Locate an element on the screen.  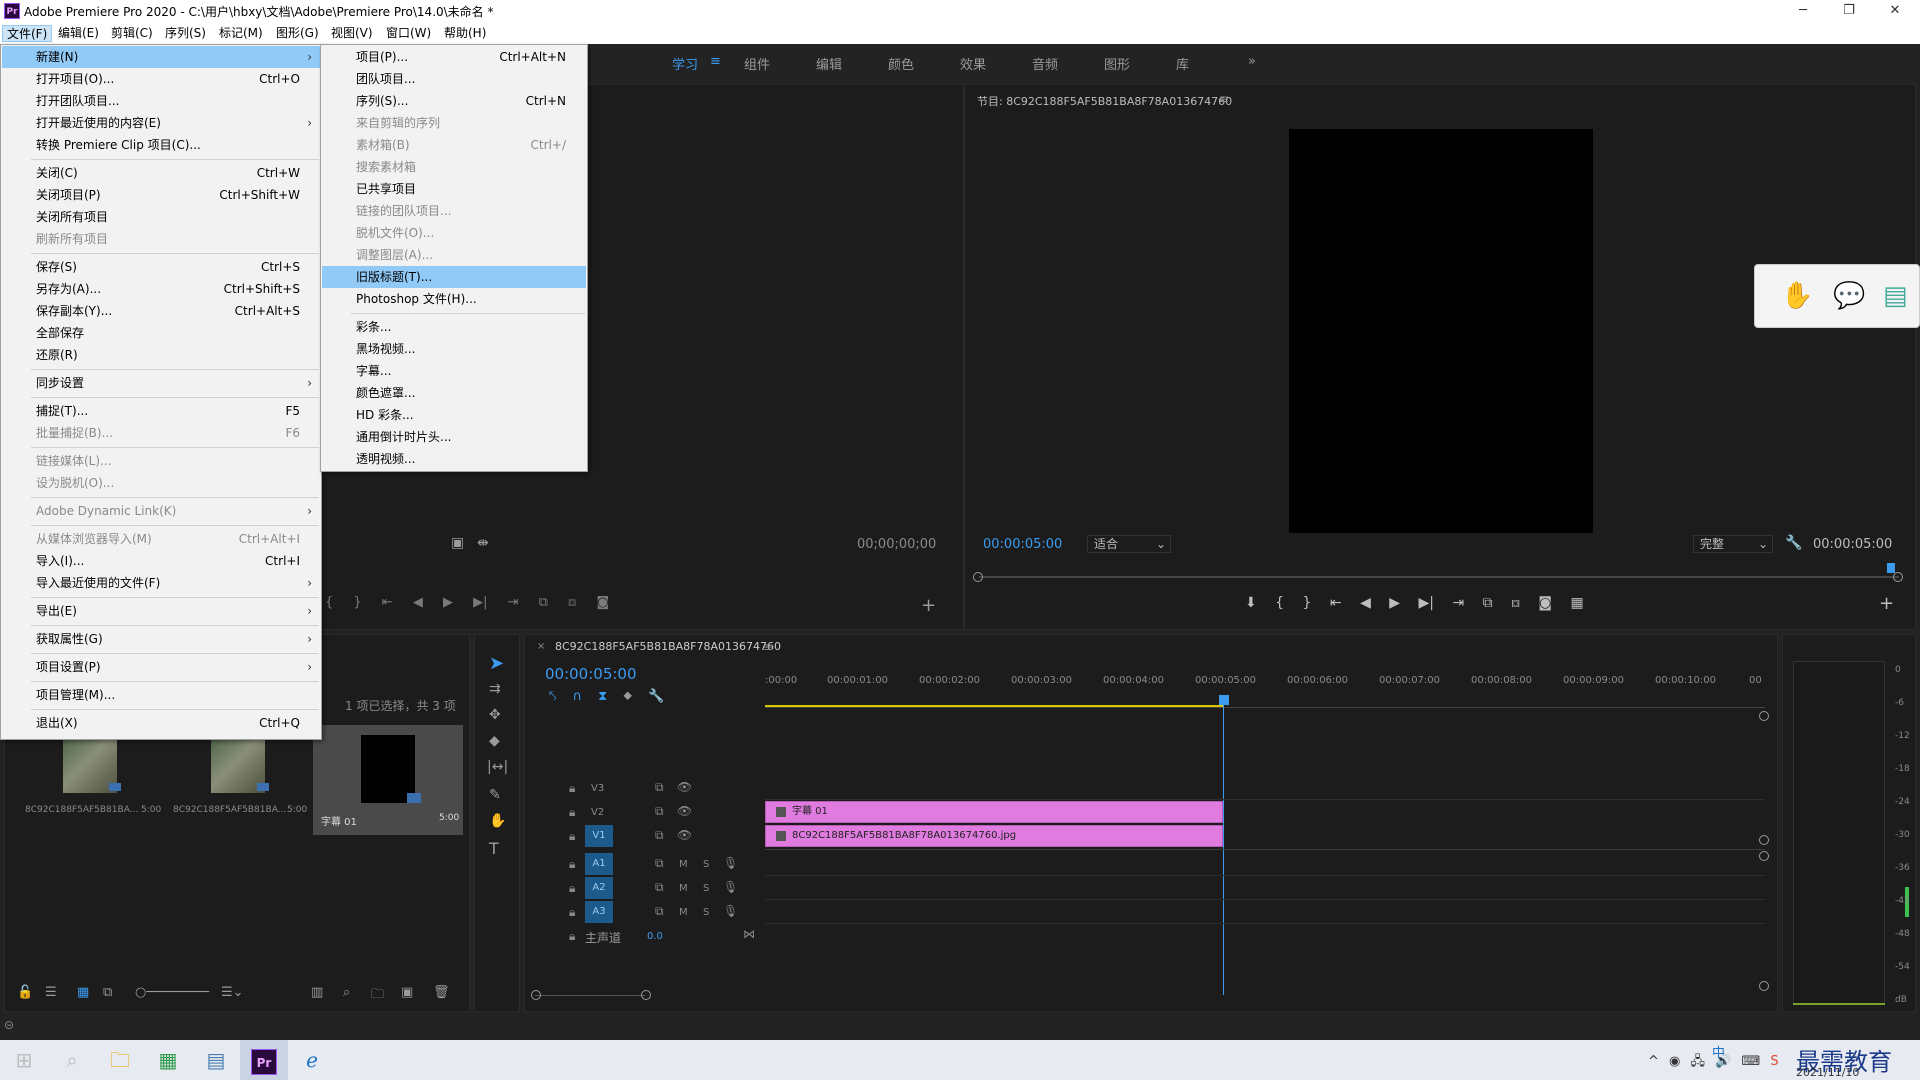
submenu-item-shared-project: 已共享项目 is located at coordinates (454, 189).